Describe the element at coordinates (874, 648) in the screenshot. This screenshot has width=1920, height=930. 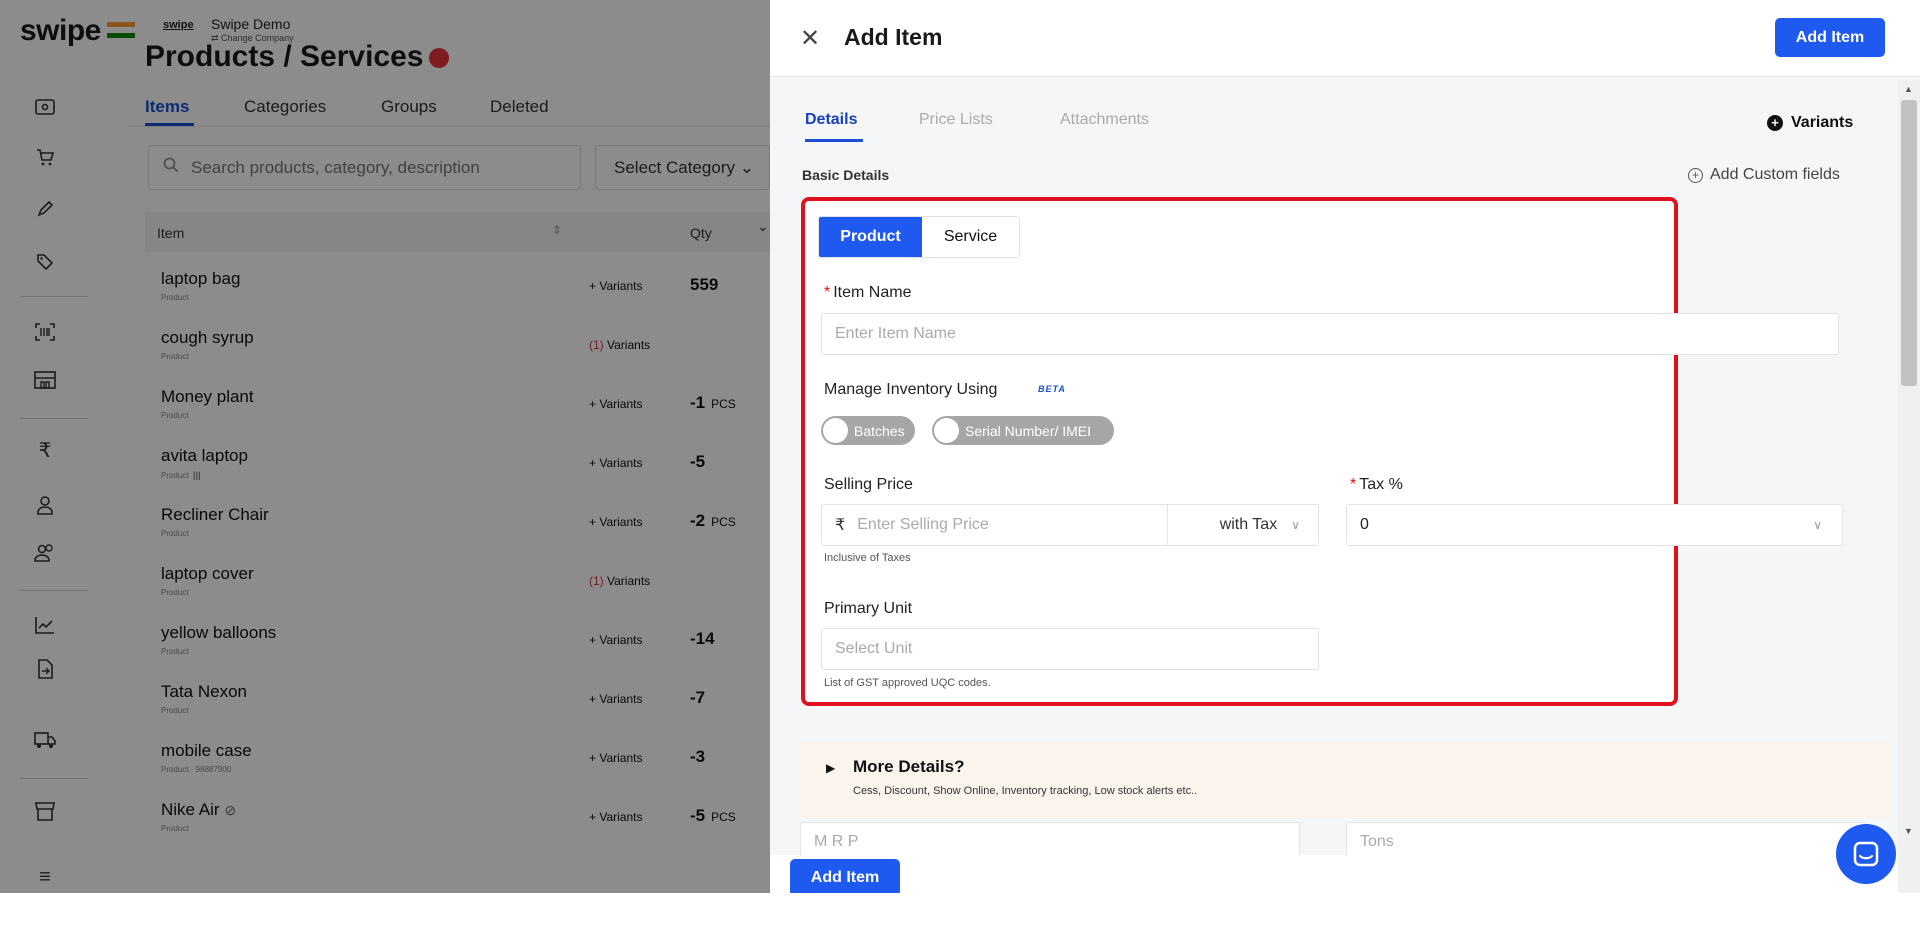
I see `unit-placeholder: Select Unit` at that location.